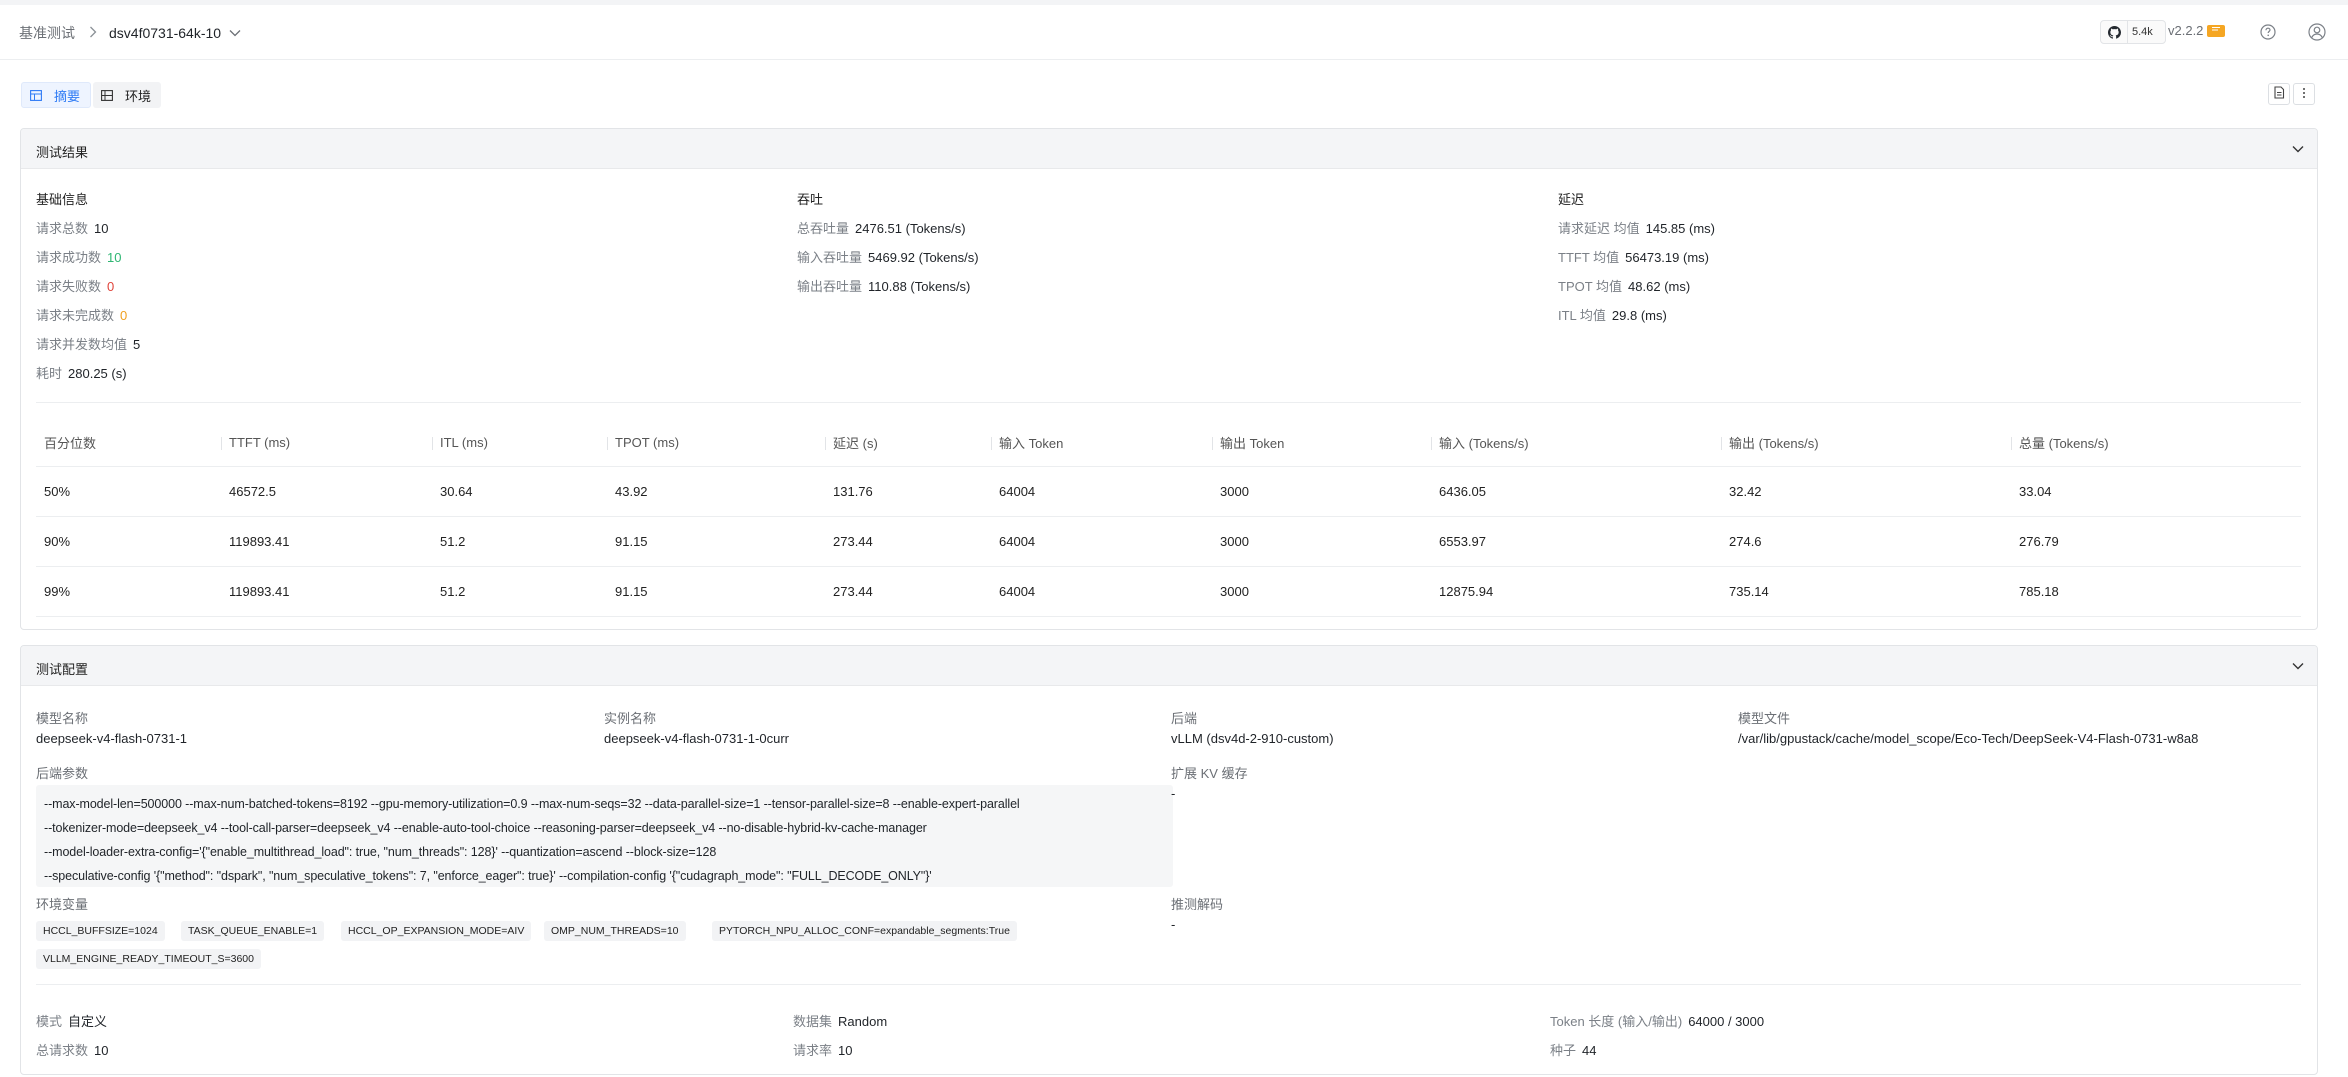 The image size is (2348, 1077). What do you see at coordinates (1764, 718) in the screenshot?
I see `model-file-label: 模型文件` at bounding box center [1764, 718].